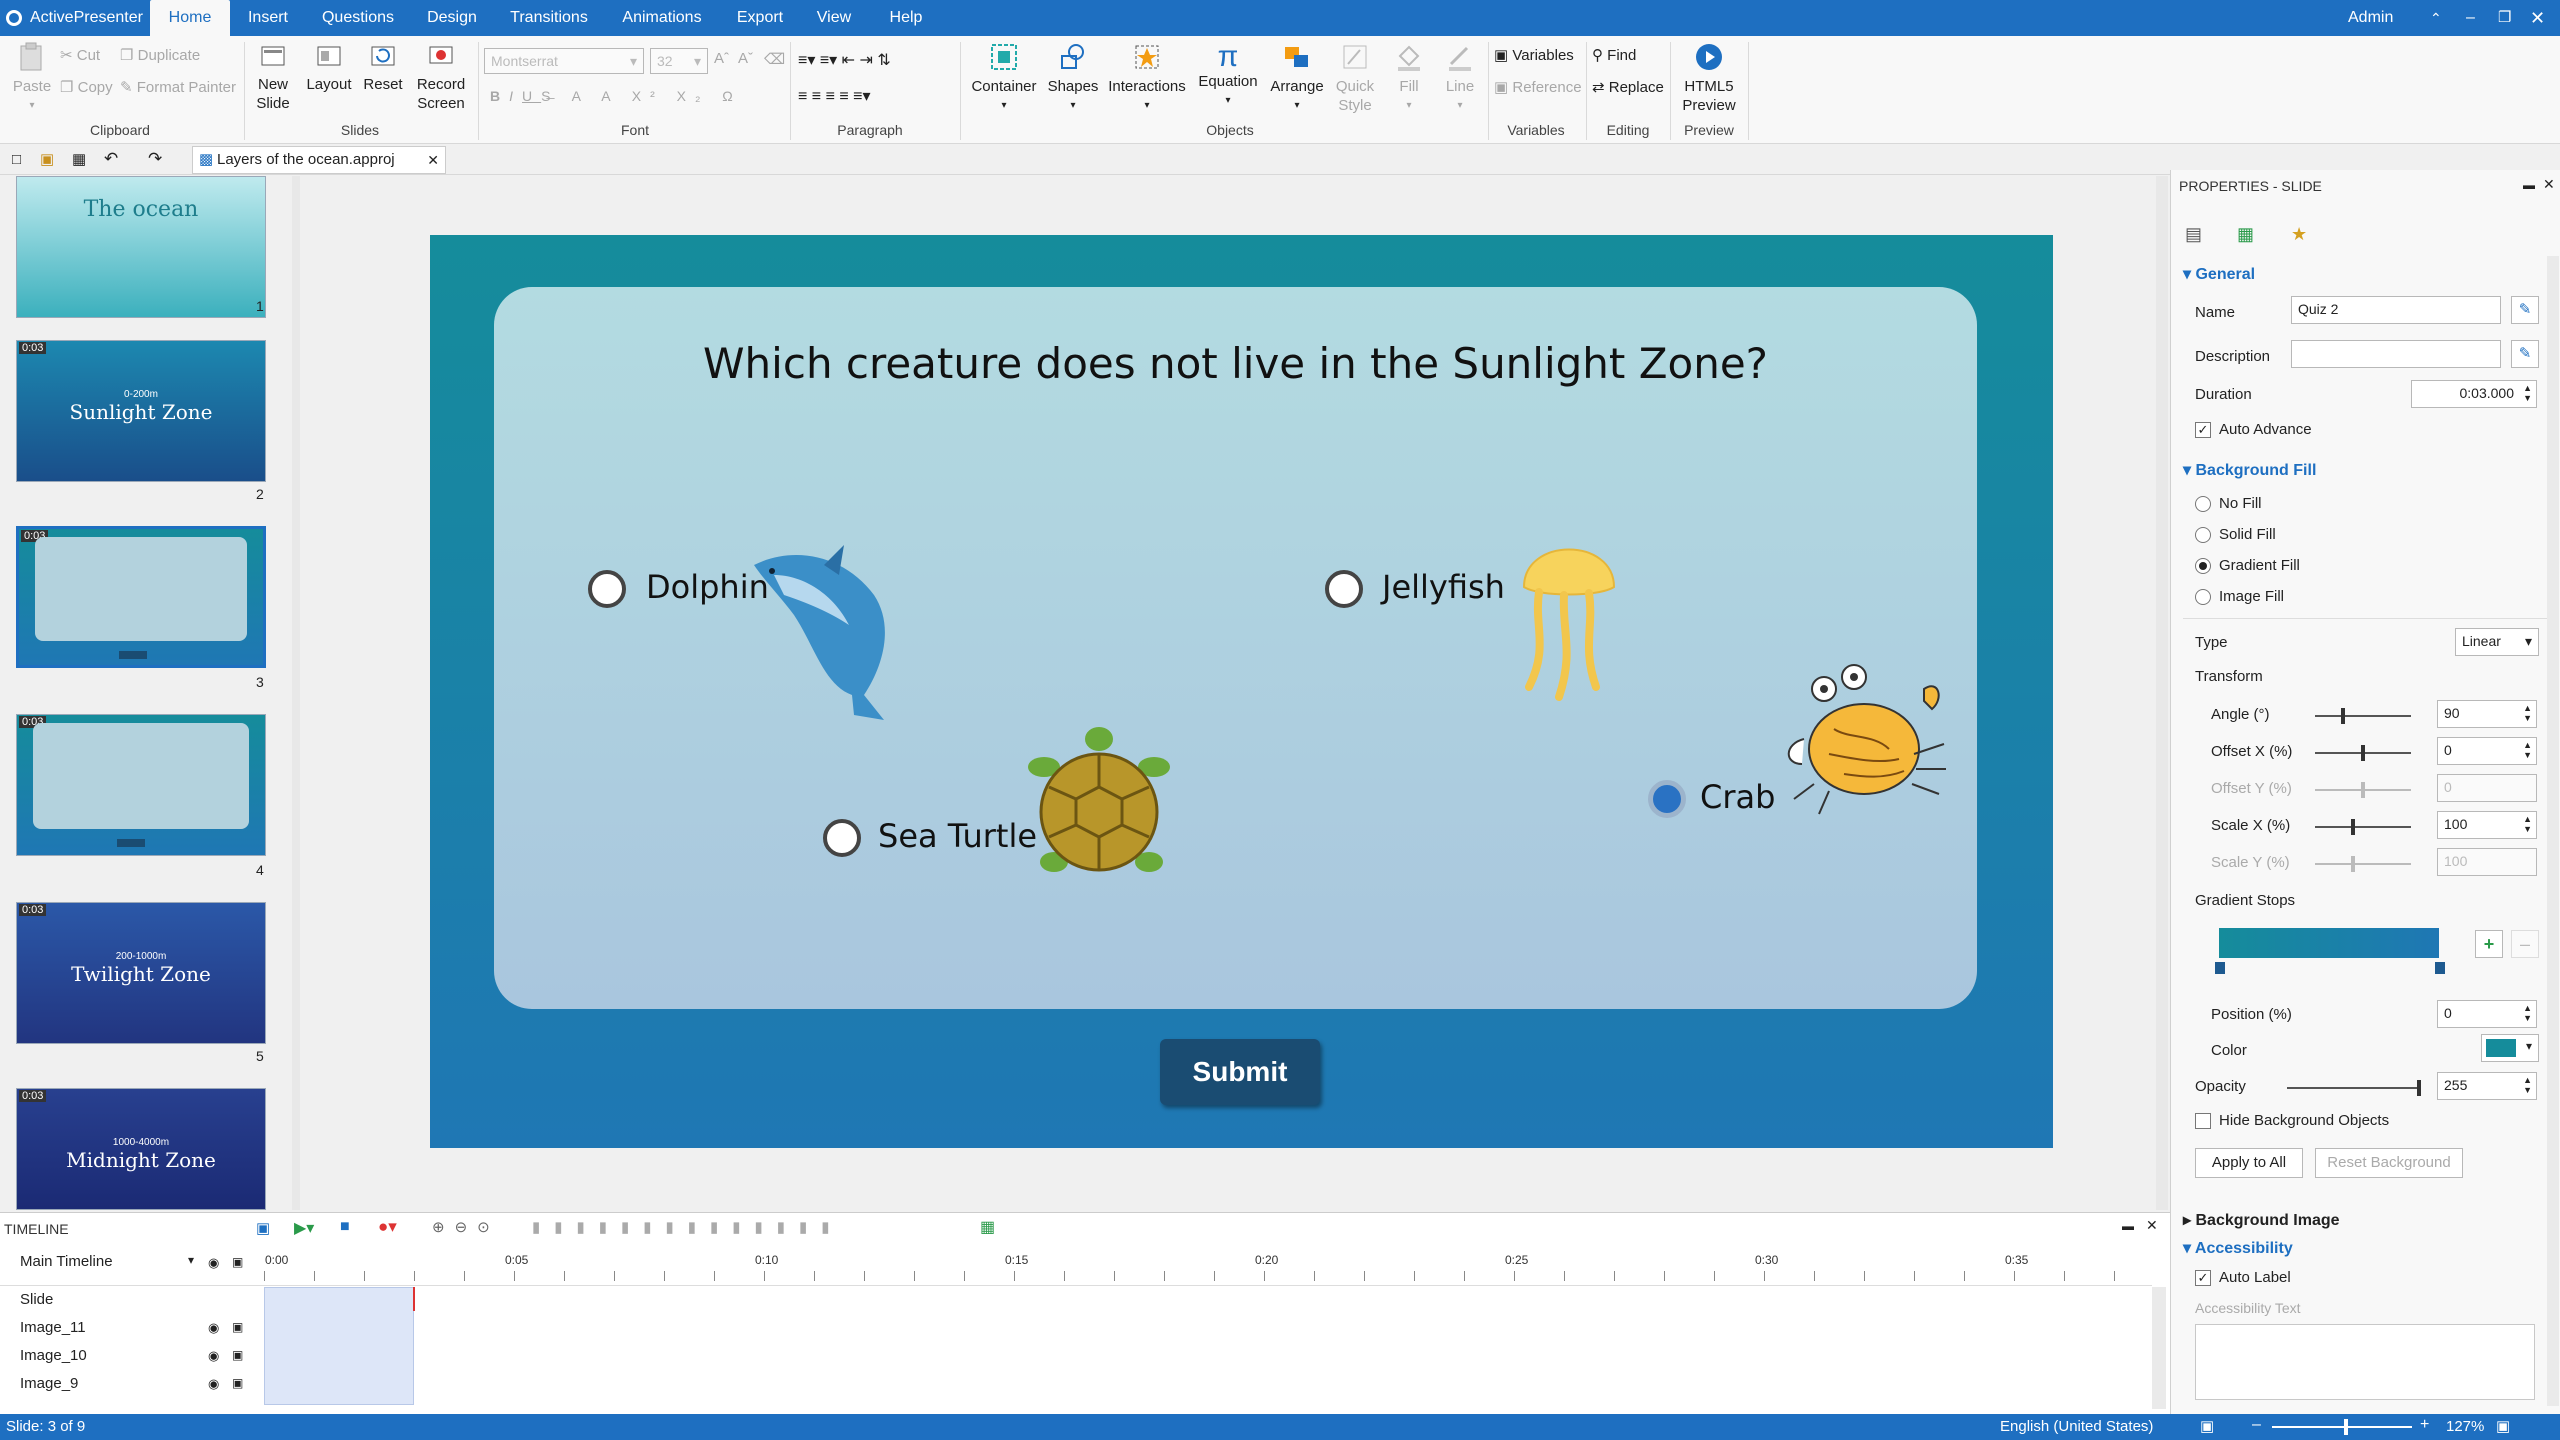  I want to click on angle-slider-thumb, so click(2343, 716).